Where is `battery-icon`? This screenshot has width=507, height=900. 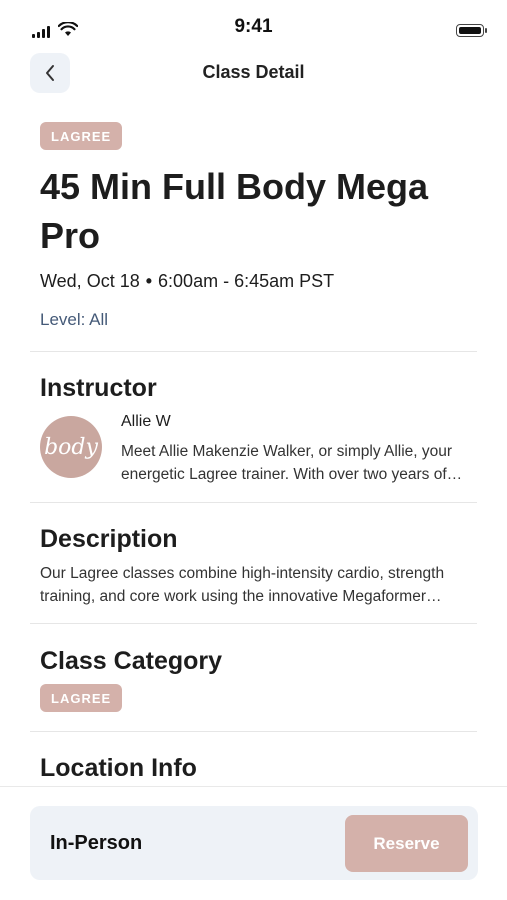 battery-icon is located at coordinates (471, 30).